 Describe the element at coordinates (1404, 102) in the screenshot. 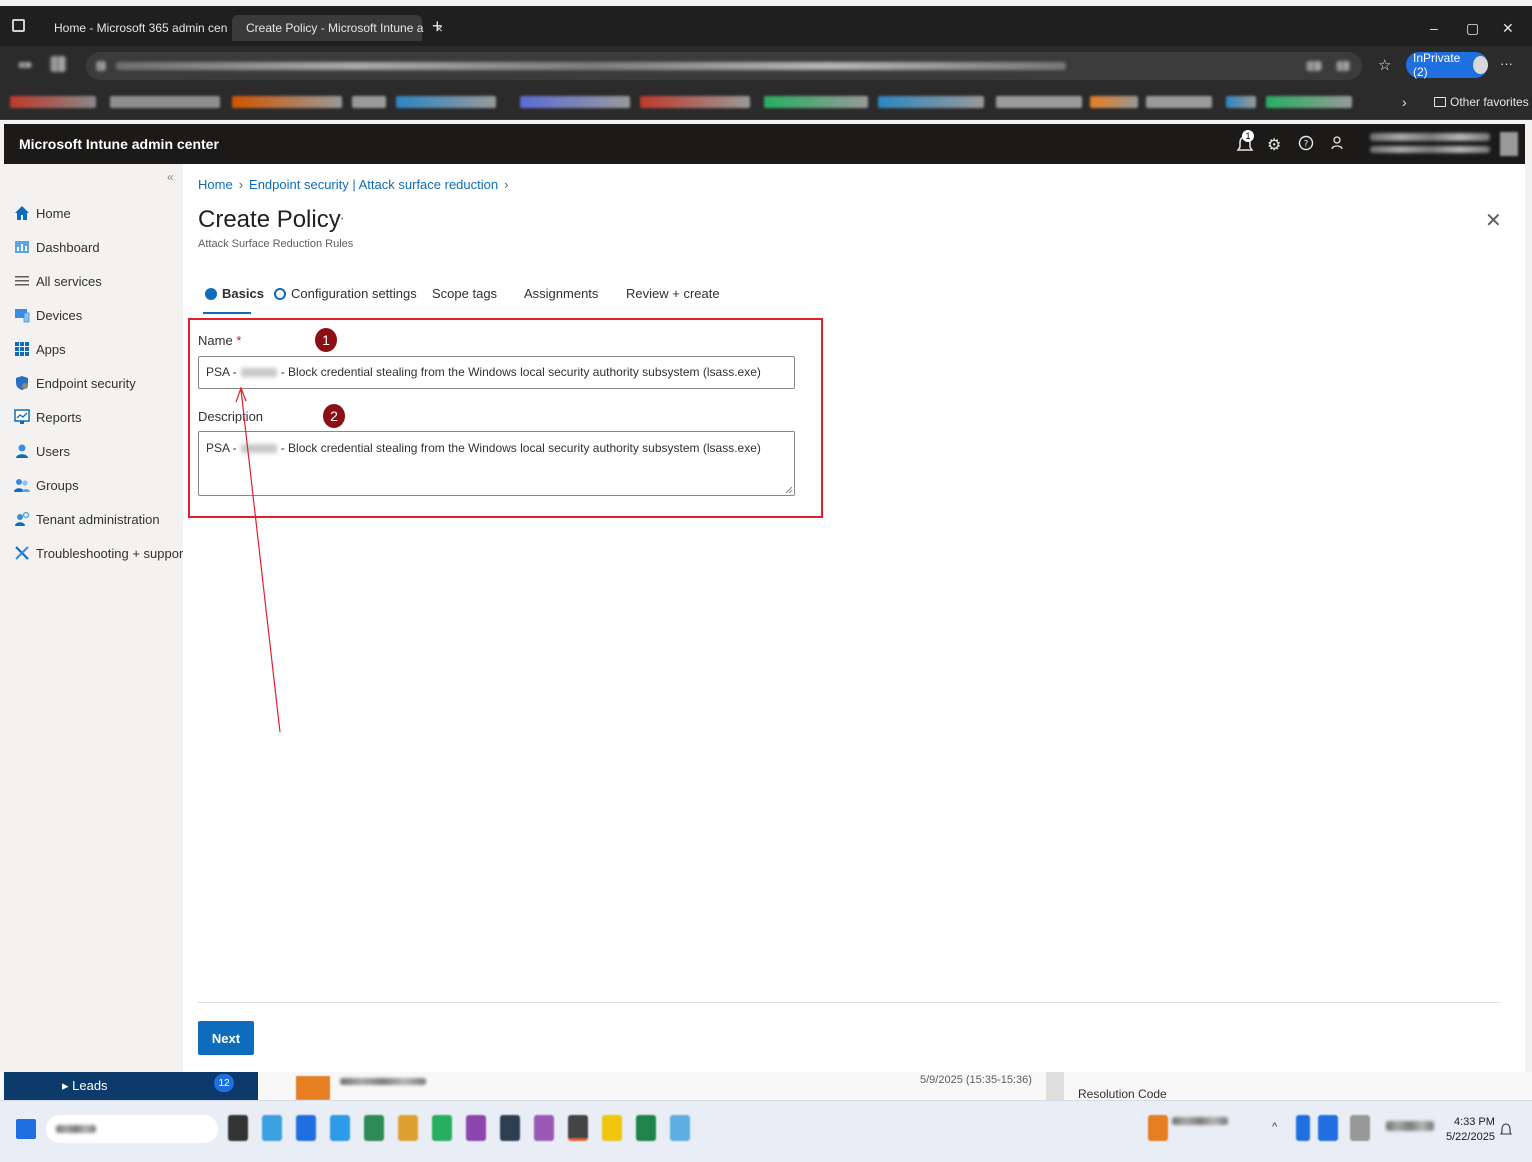

I see `favorites-overflow-icon: ›` at that location.